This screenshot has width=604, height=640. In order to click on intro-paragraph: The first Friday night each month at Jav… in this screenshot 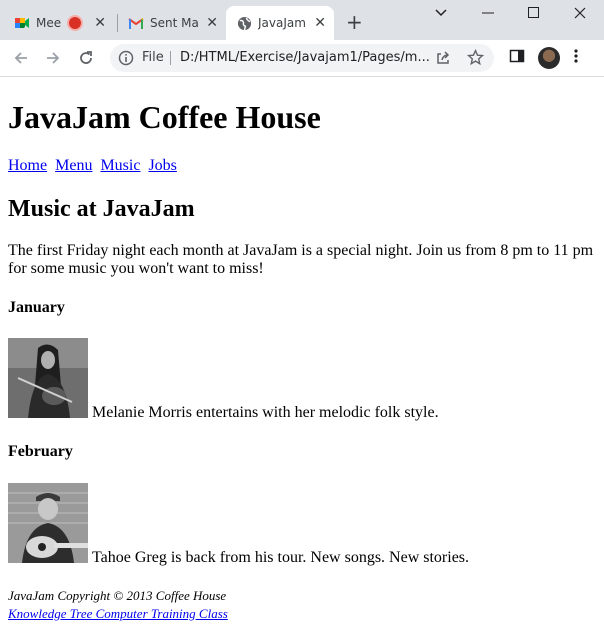, I will do `click(301, 259)`.